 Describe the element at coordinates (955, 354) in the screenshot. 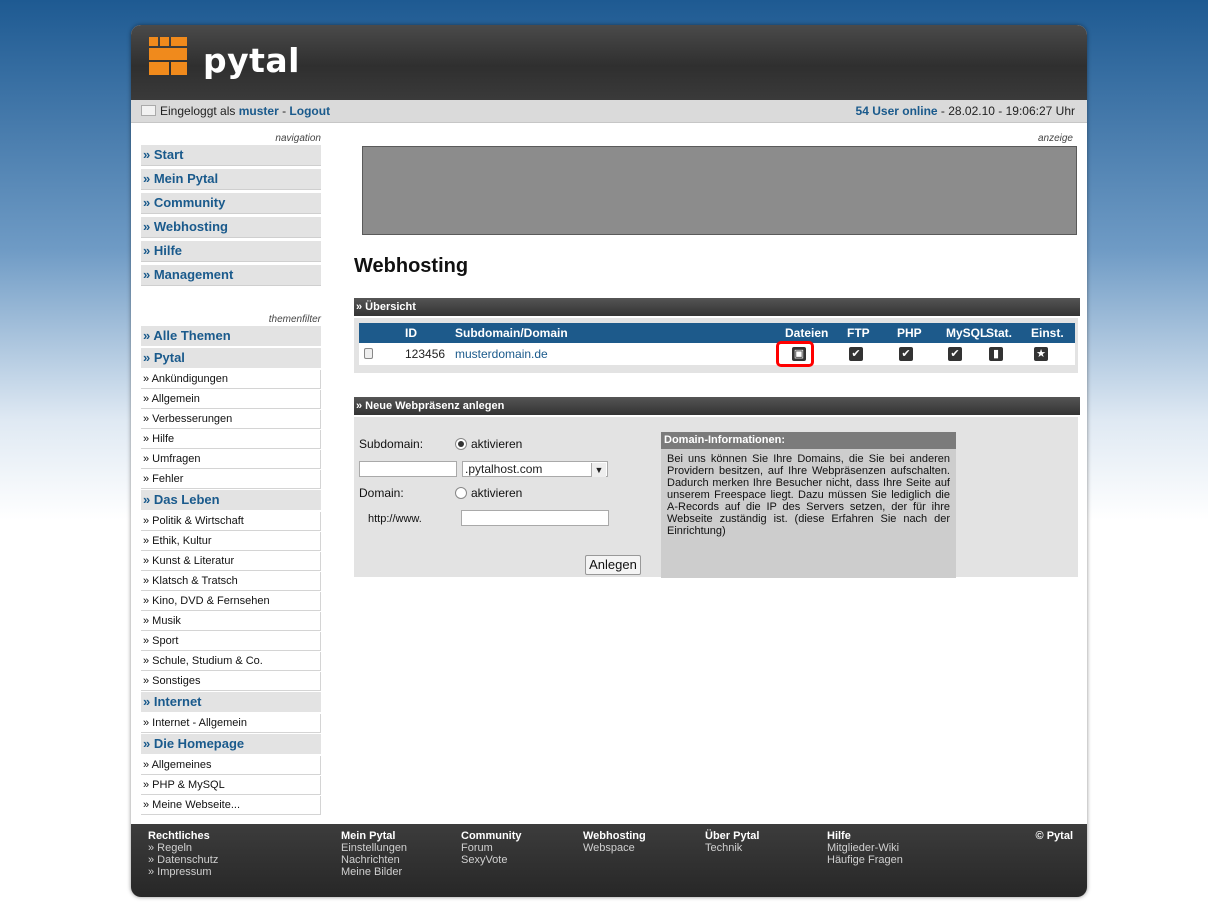

I see `mysql-check-icon: ✔` at that location.